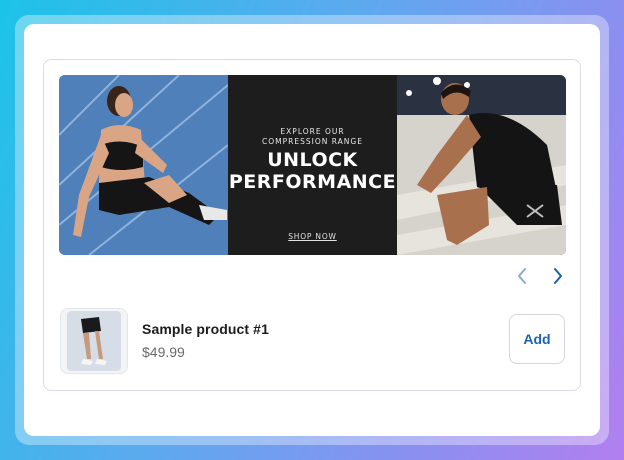  I want to click on carousel-prev-button, so click(522, 276).